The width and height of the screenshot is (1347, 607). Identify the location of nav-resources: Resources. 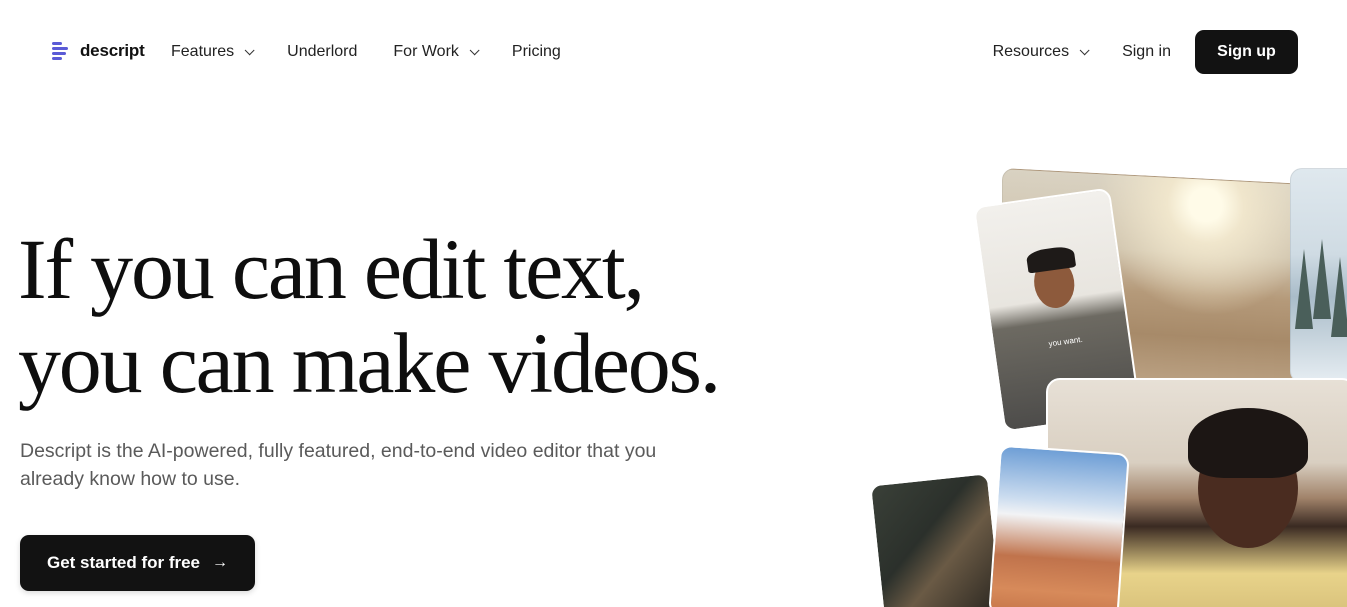
(1041, 52).